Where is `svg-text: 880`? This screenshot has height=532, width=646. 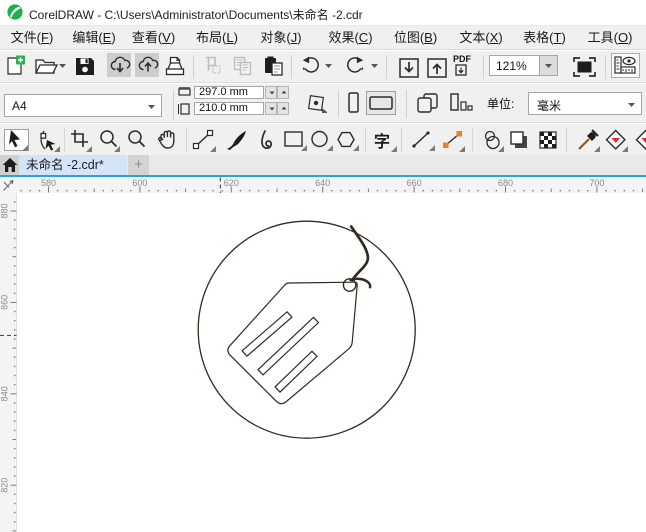
svg-text: 880 is located at coordinates (5, 210).